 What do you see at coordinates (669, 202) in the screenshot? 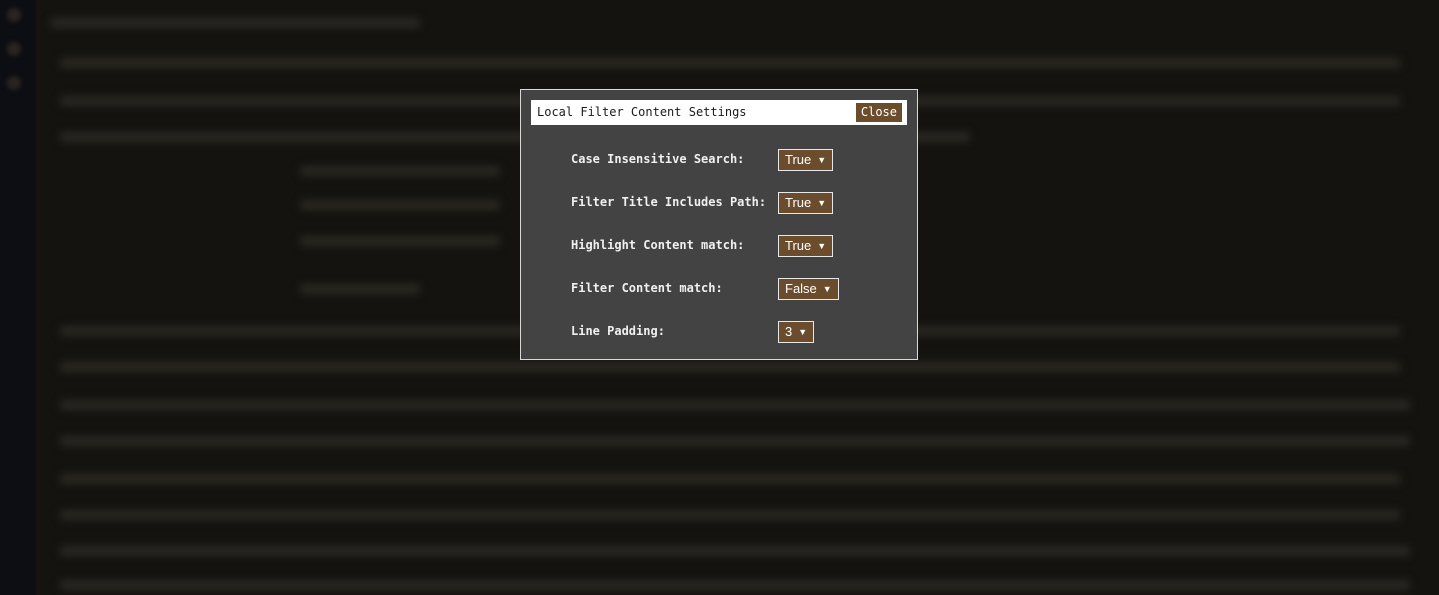
I see `setting-label: Filter Title Includes Path:` at bounding box center [669, 202].